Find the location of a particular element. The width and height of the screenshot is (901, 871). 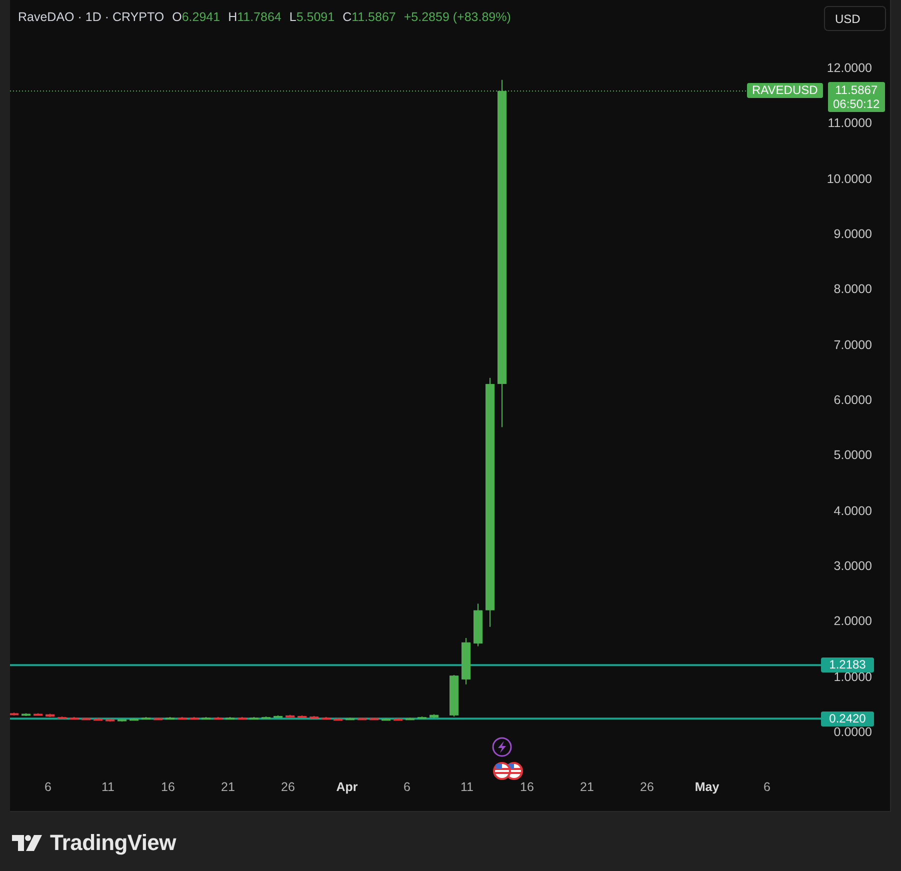

symbol-title: RaveDAO · 1D · CRYPTO is located at coordinates (91, 17).